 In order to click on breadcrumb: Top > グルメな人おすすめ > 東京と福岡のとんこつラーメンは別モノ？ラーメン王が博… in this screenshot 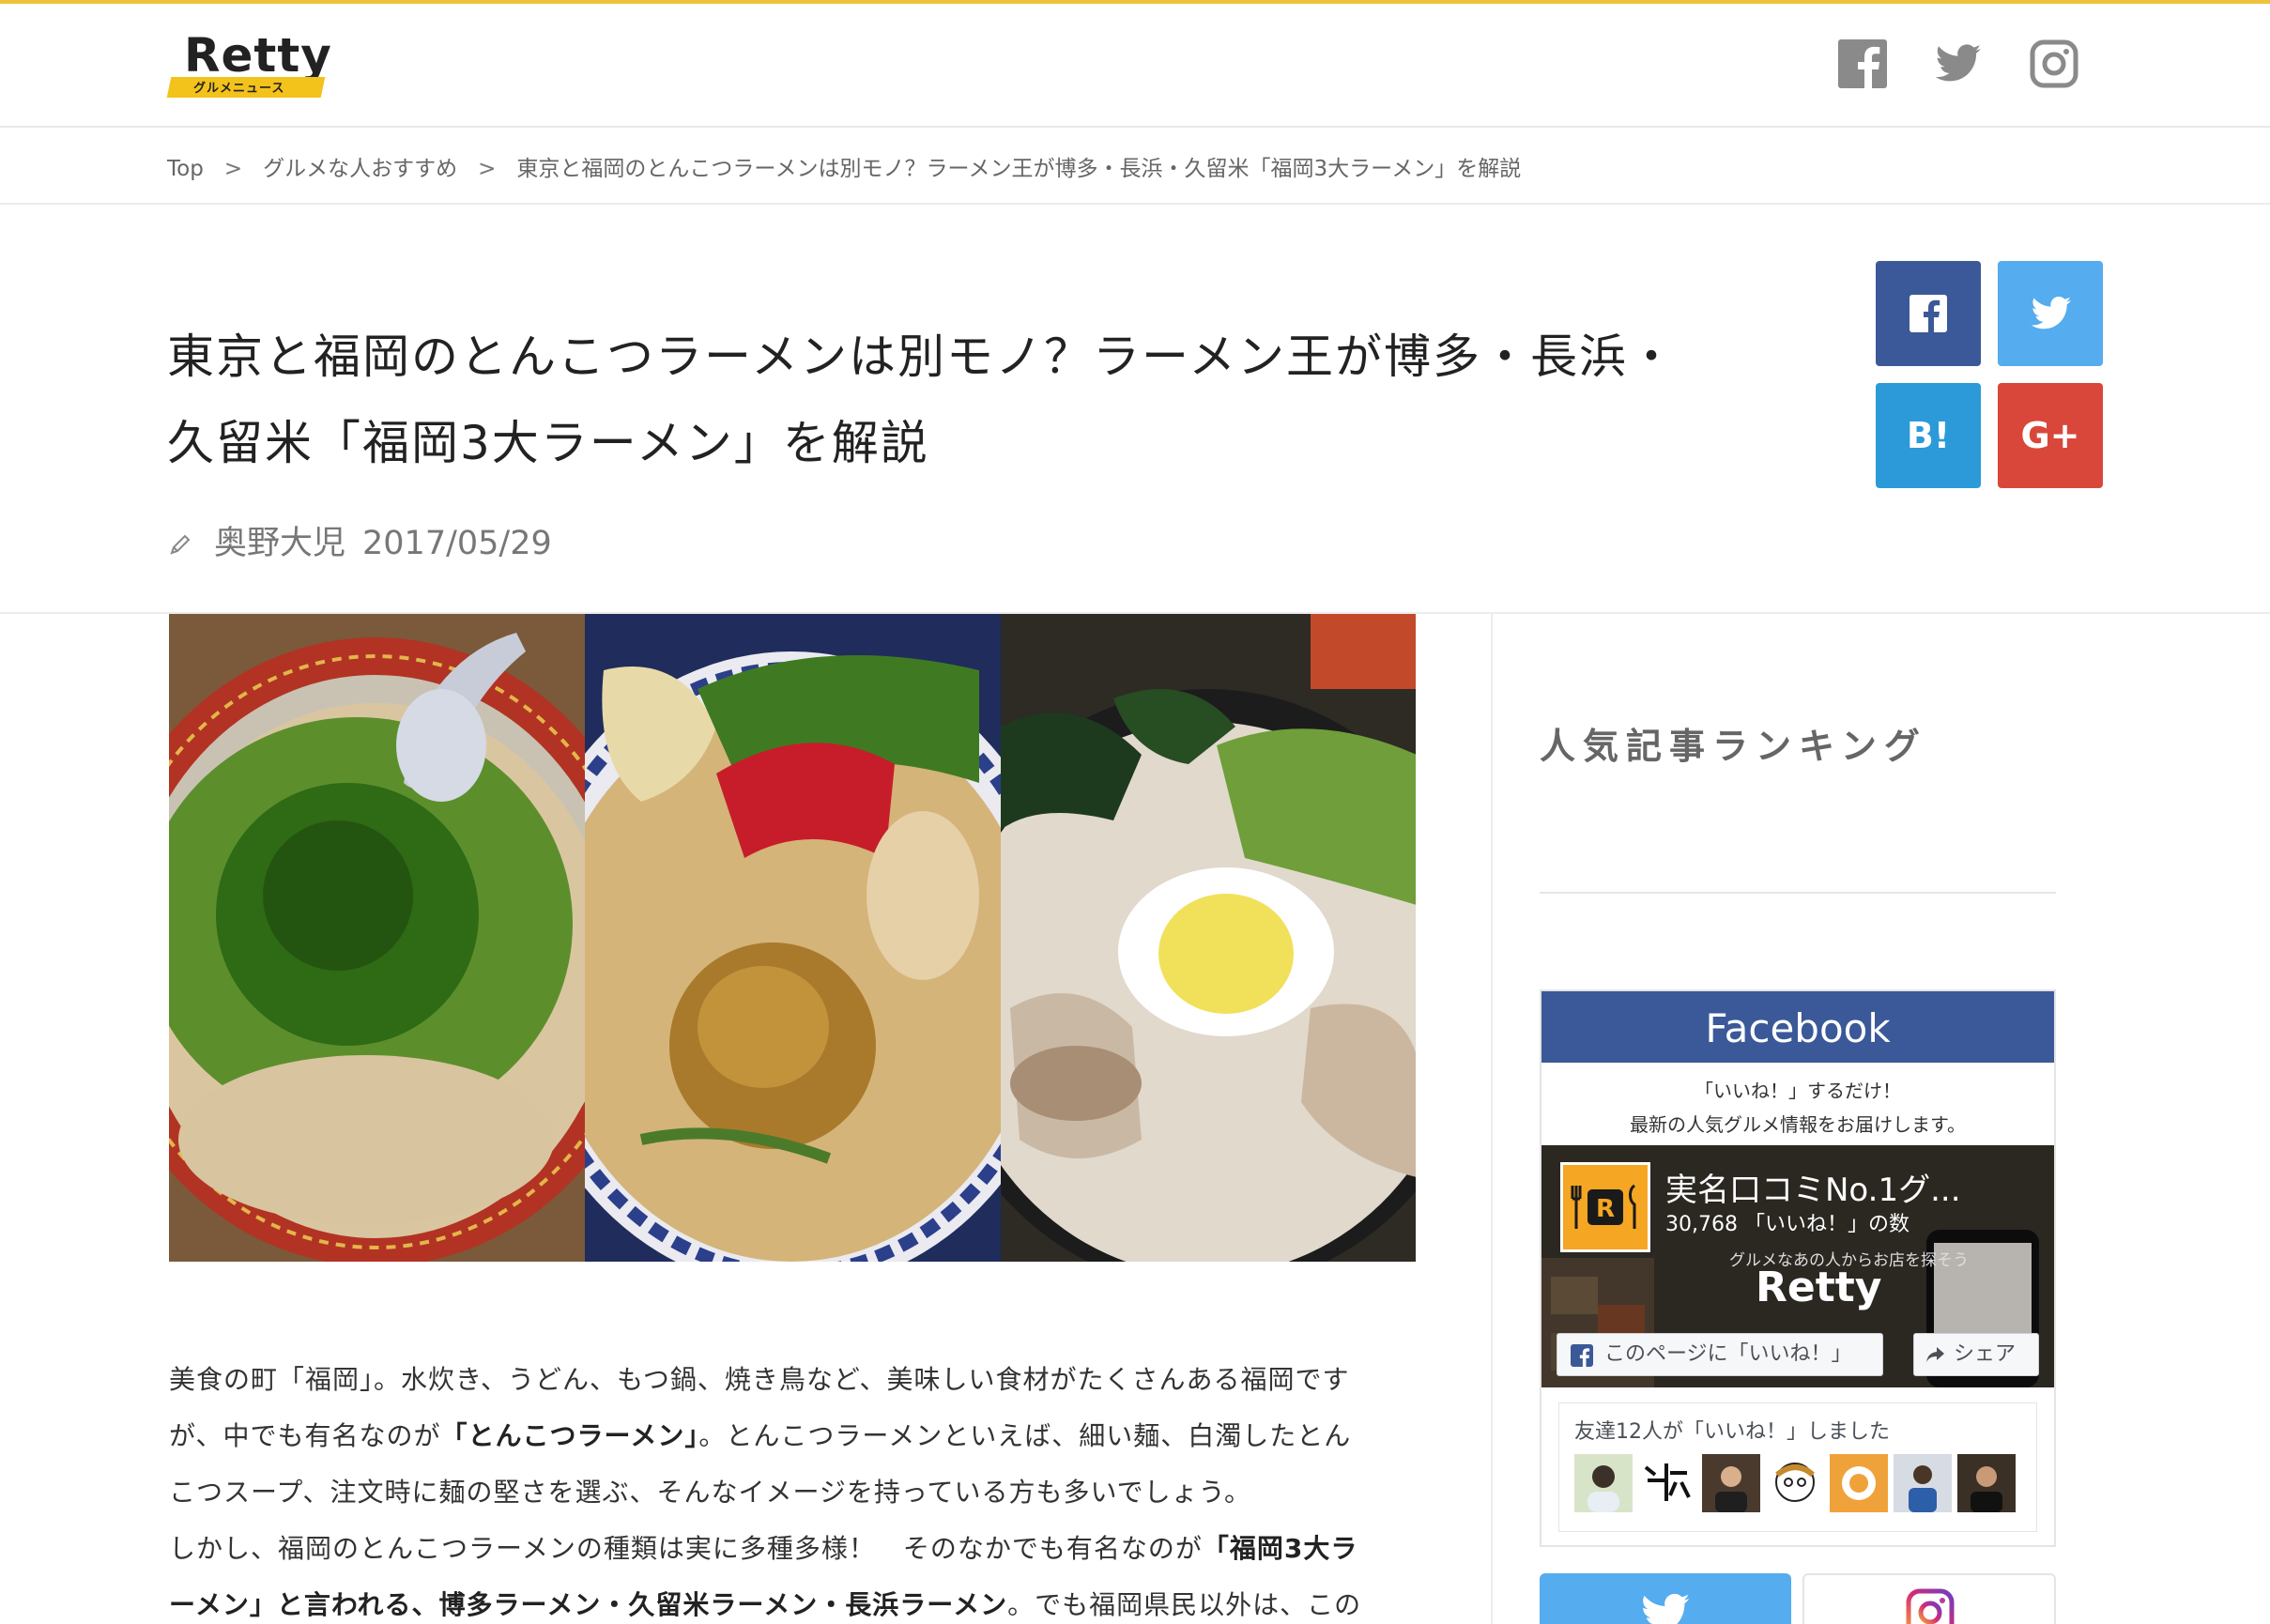, I will do `click(844, 166)`.